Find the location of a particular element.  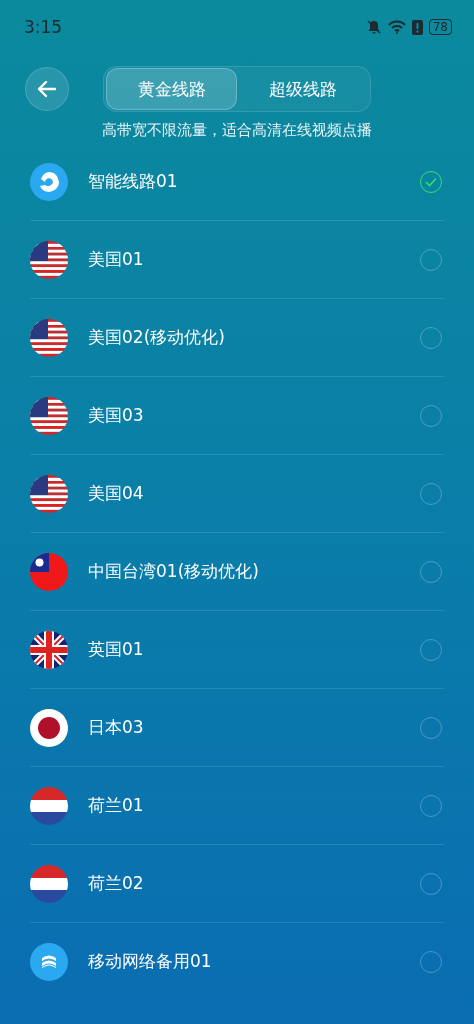

wifi-icon is located at coordinates (396, 27).